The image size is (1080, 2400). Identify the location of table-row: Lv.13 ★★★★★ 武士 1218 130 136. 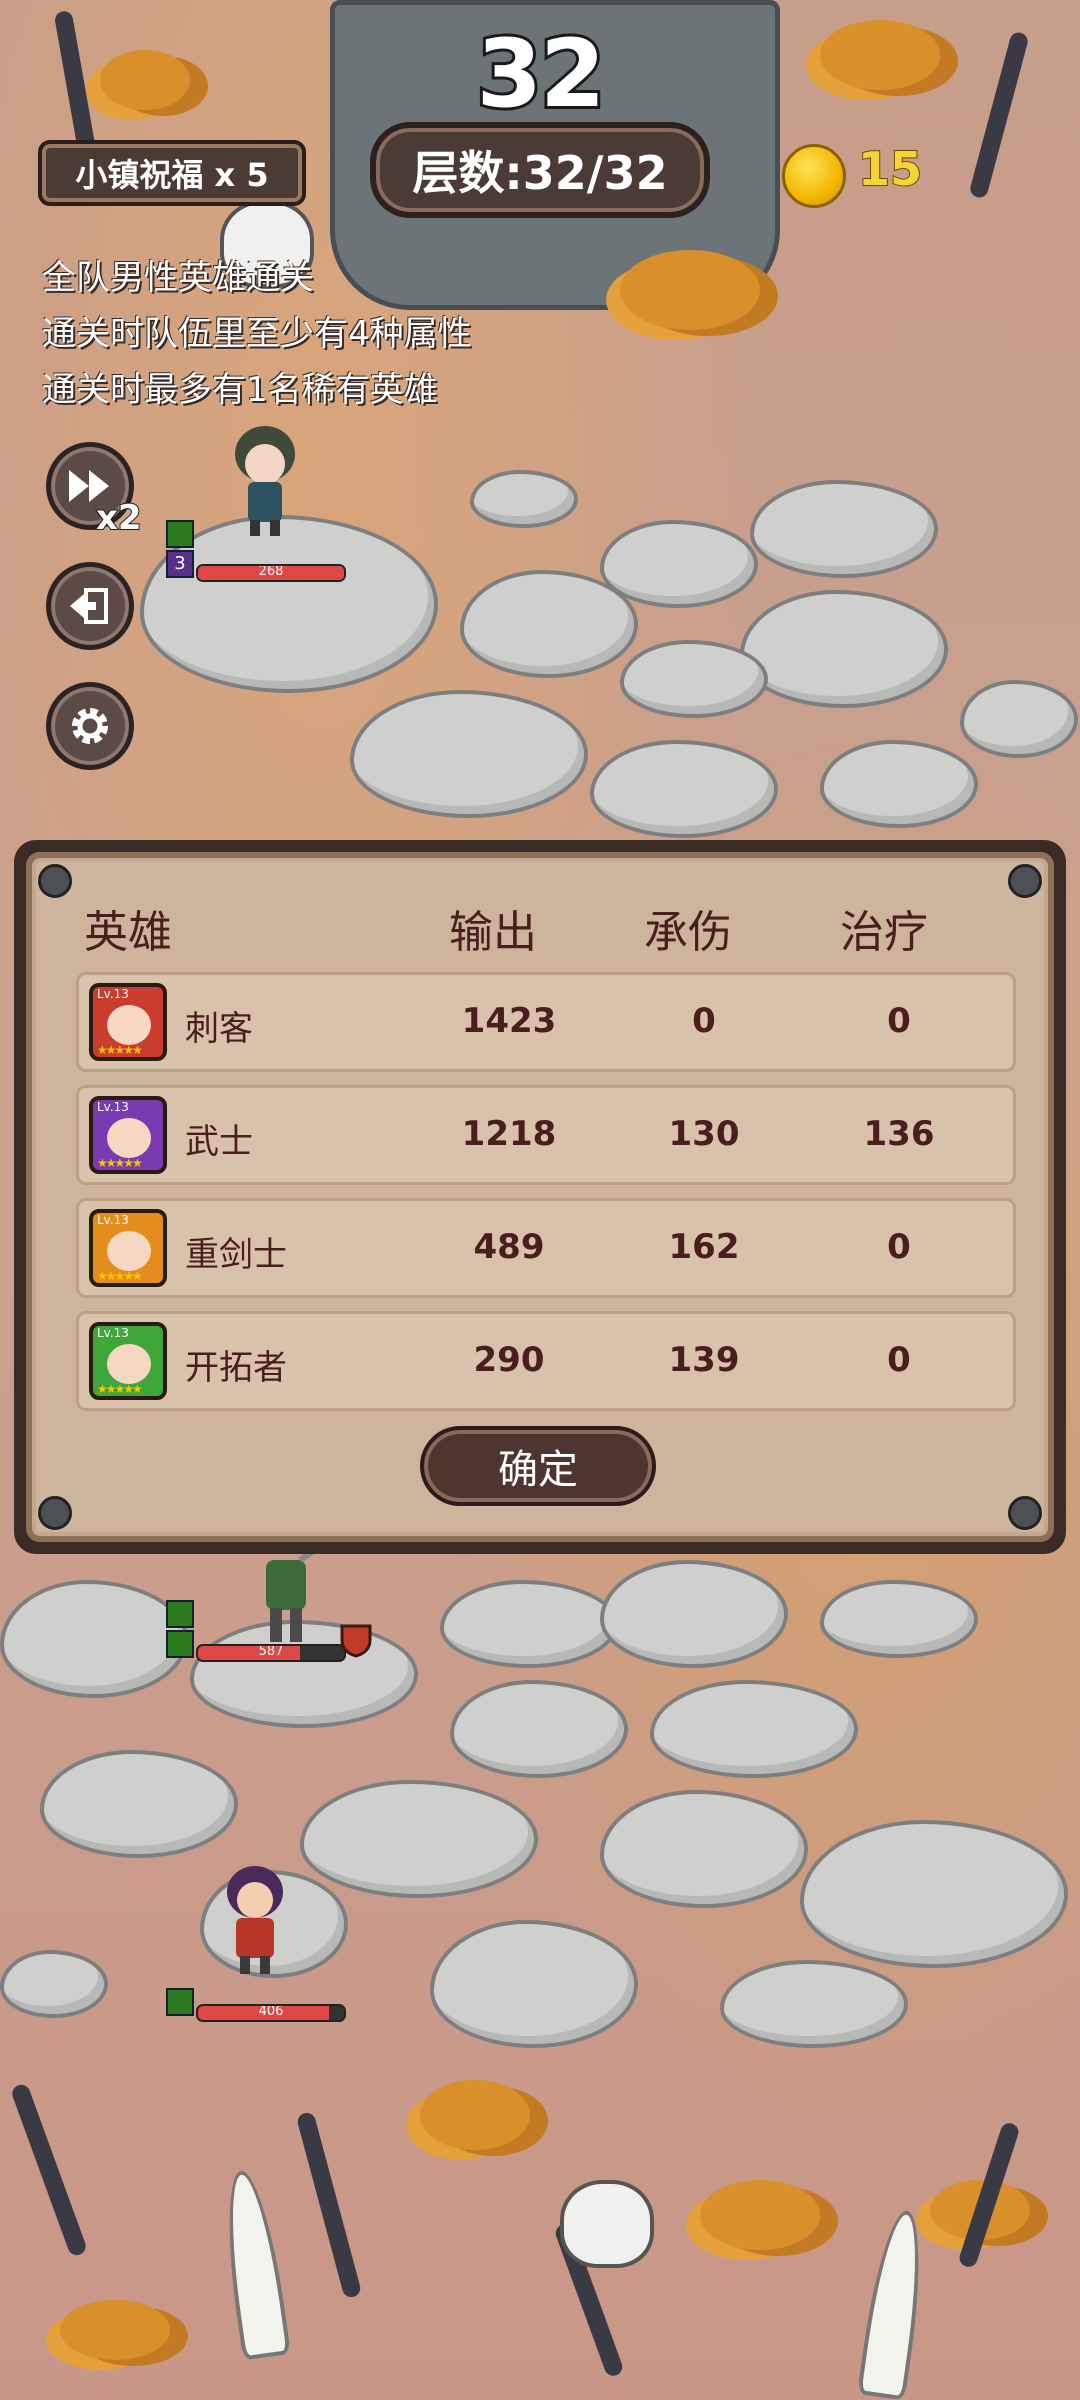
(546, 1135).